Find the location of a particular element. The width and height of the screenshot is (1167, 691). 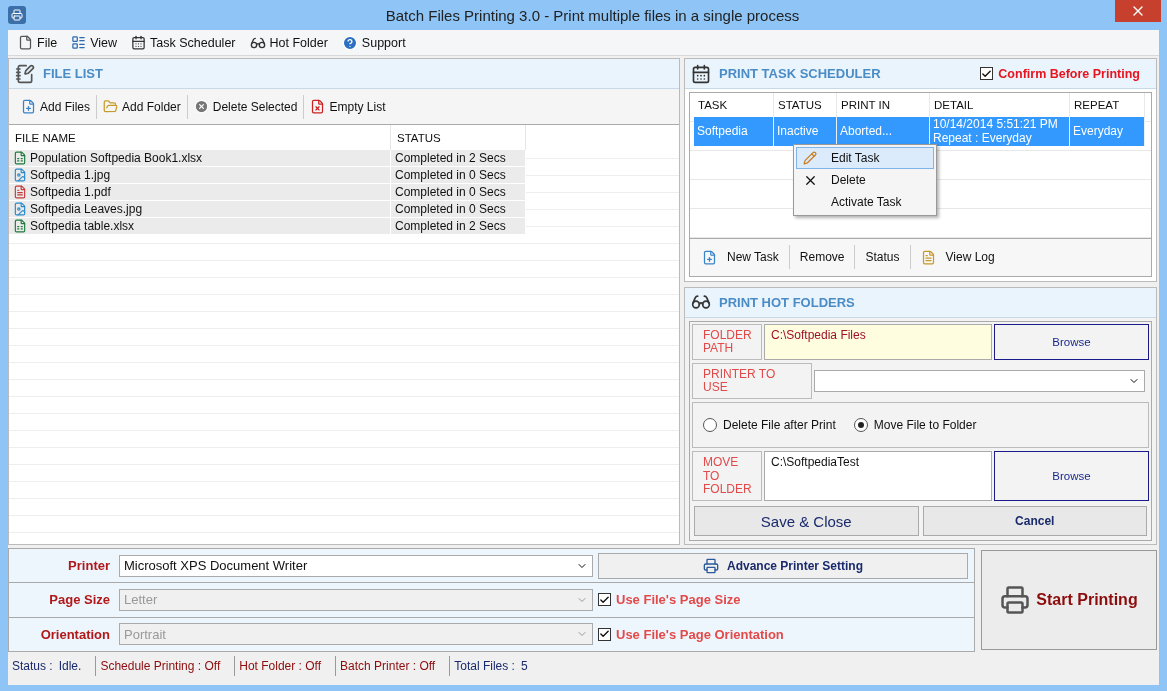

checkbox-label: Use File's Page Size is located at coordinates (678, 600).